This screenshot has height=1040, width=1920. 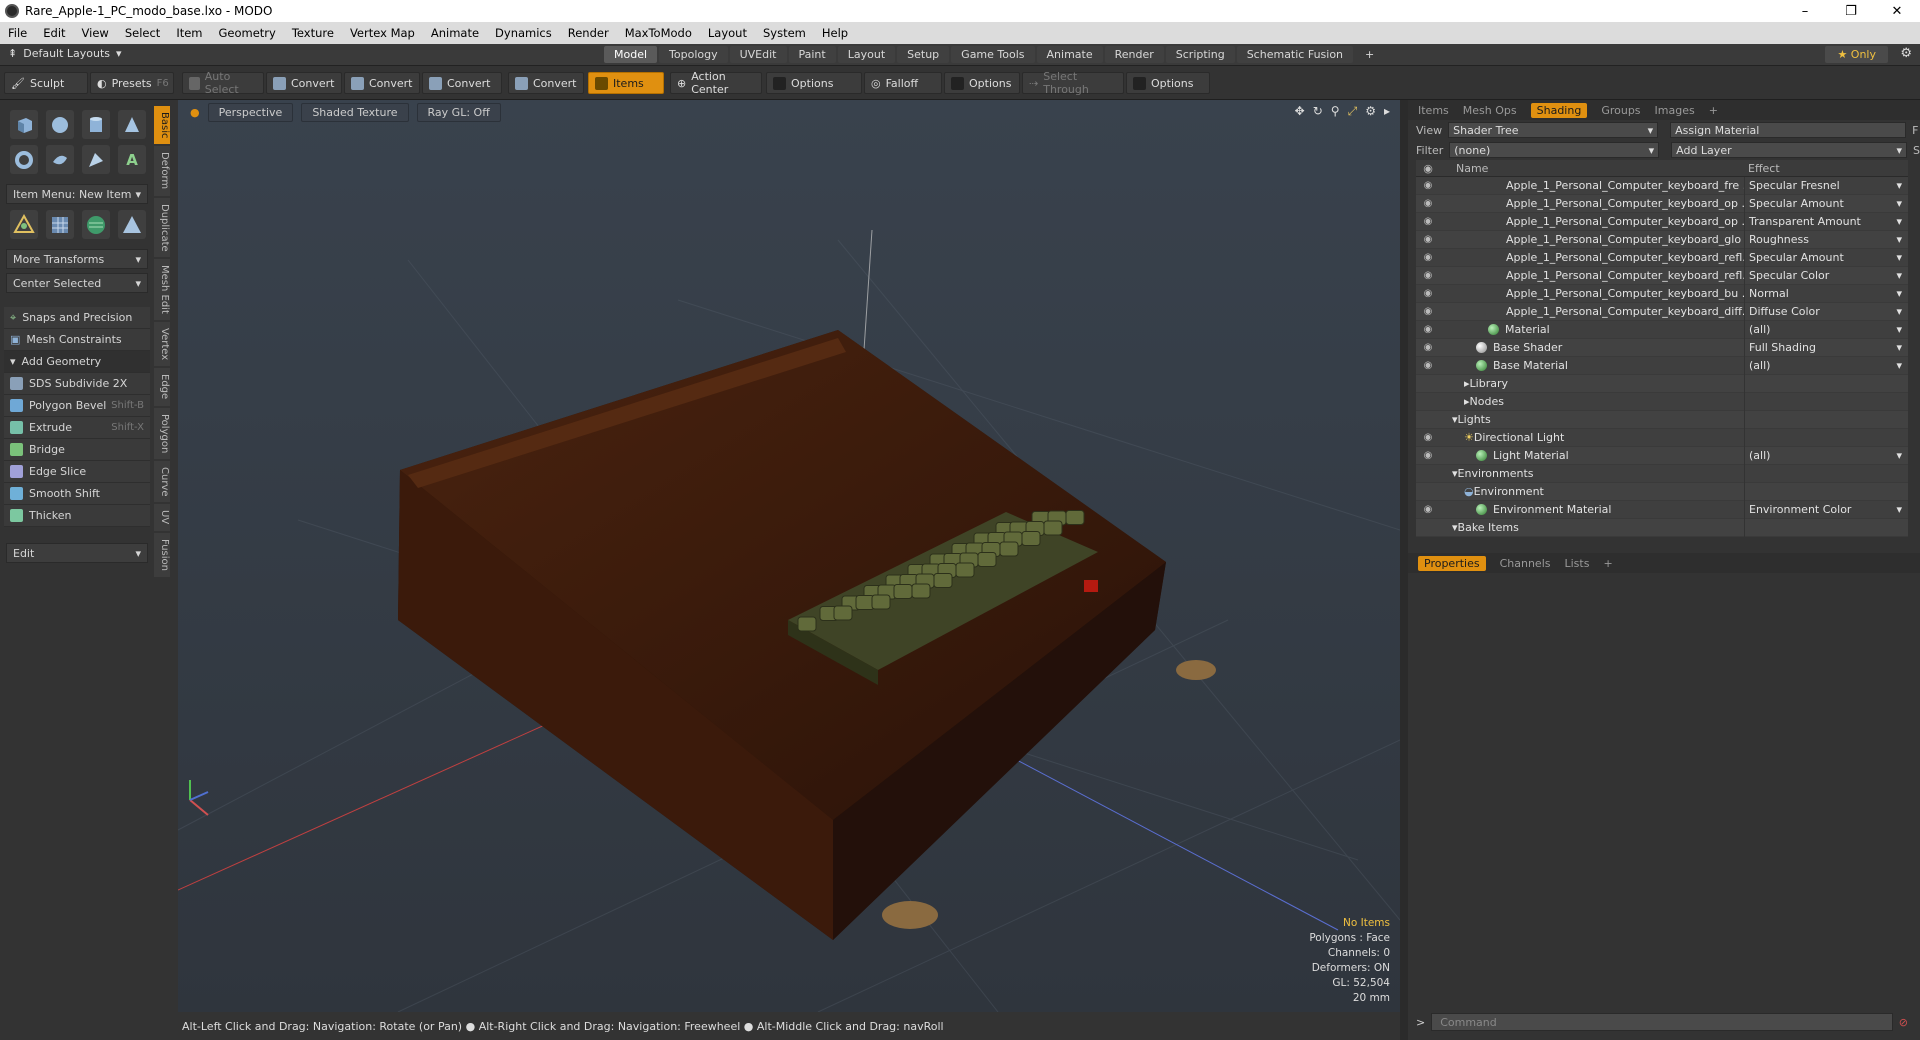 I want to click on item-menu-dropdown: Item Menu: New Item ▾, so click(x=77, y=194).